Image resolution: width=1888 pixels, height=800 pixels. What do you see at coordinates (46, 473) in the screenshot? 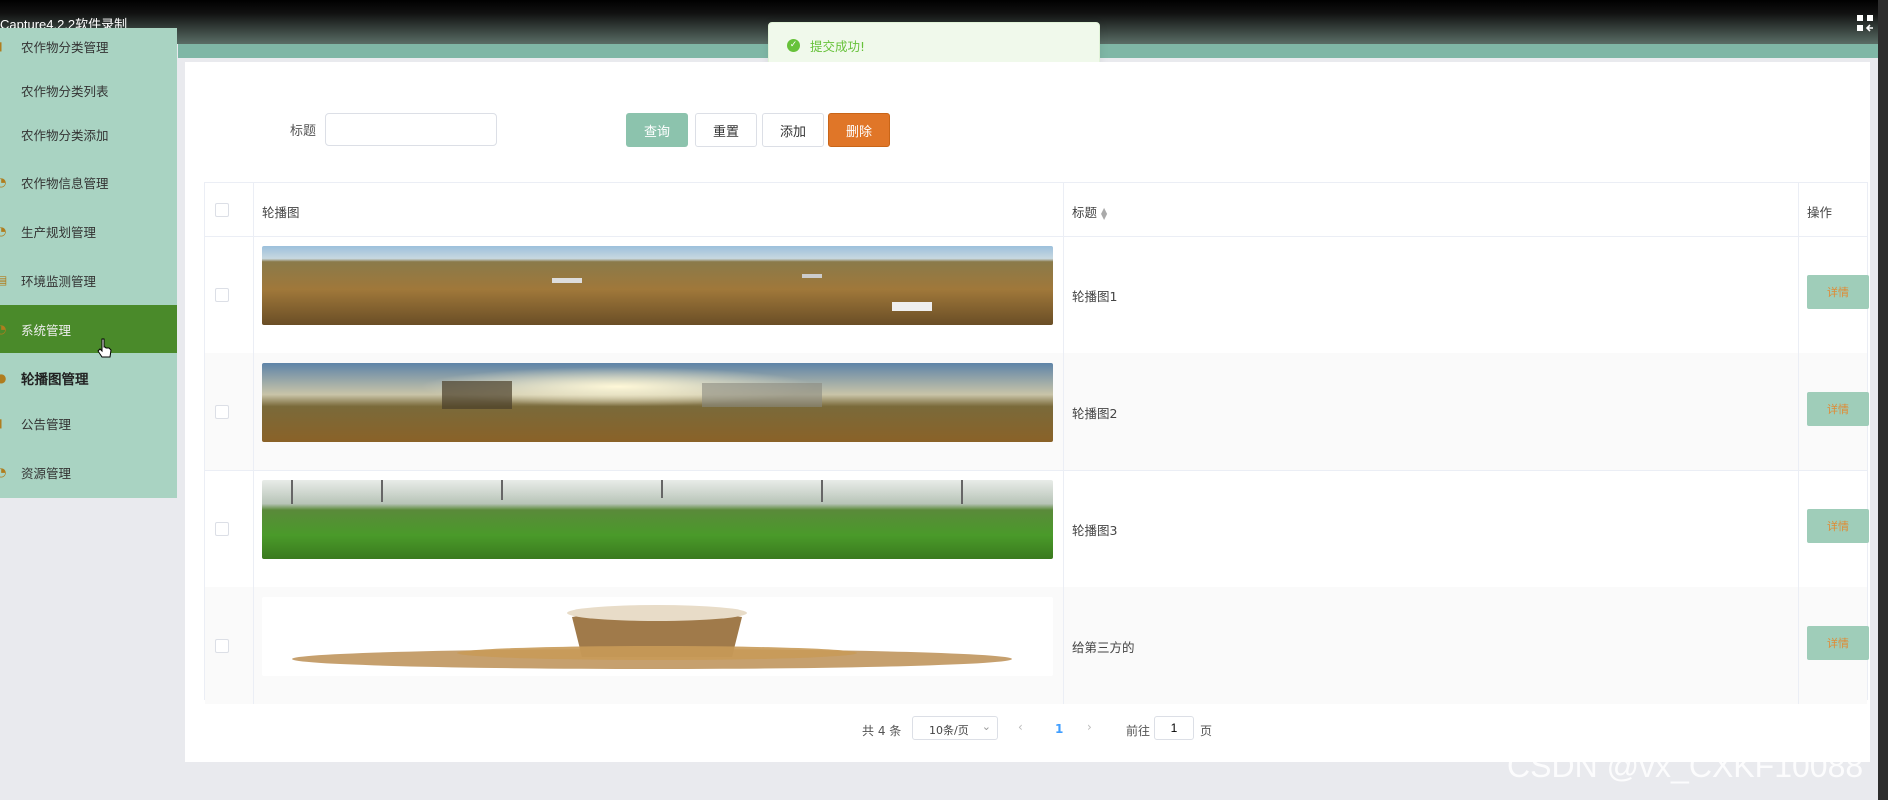
I see `sidebar-item-label: 资源管理` at bounding box center [46, 473].